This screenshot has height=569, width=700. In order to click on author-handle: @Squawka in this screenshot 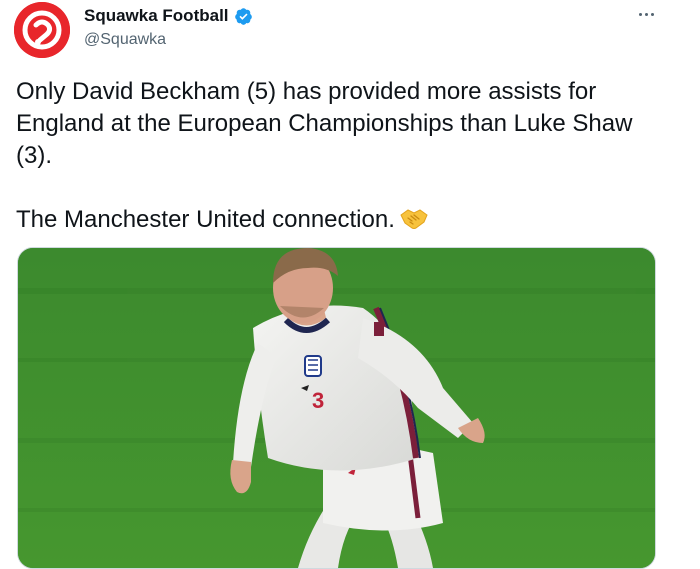, I will do `click(125, 40)`.